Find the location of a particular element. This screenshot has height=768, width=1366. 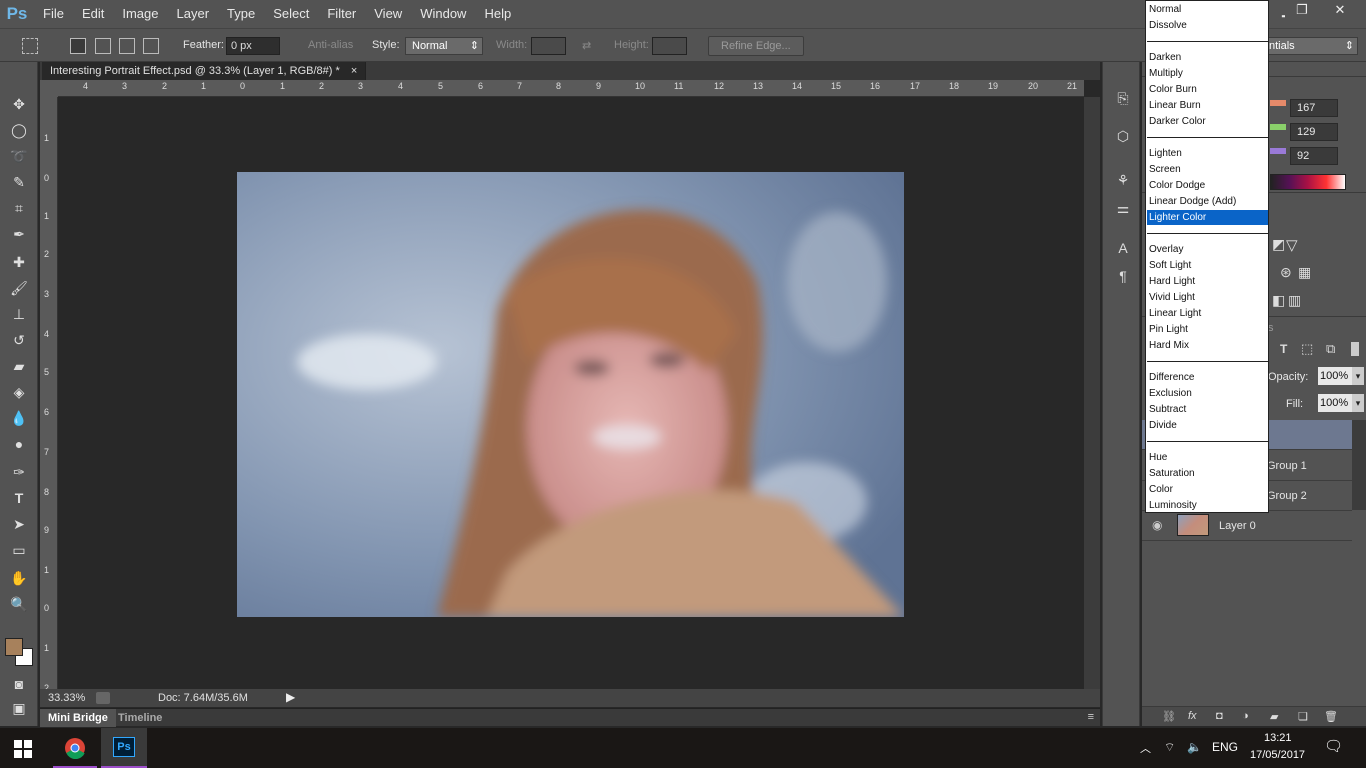

zoom-level: 33.33% is located at coordinates (66, 698).